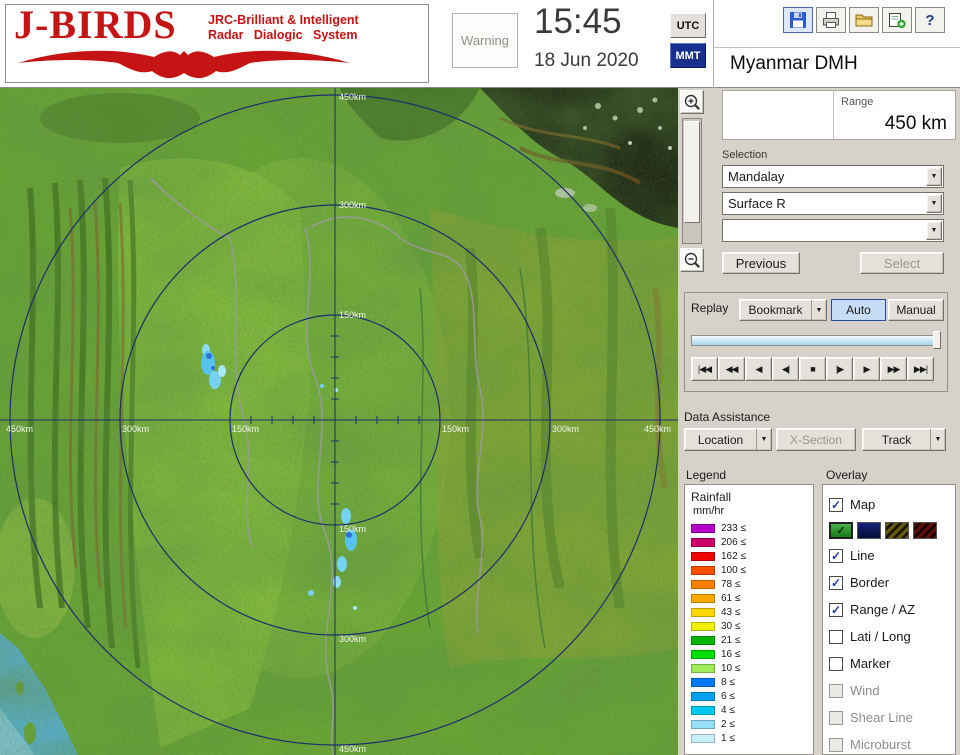  Describe the element at coordinates (783, 310) in the screenshot. I see `bookmark-button: Bookmark ▼` at that location.